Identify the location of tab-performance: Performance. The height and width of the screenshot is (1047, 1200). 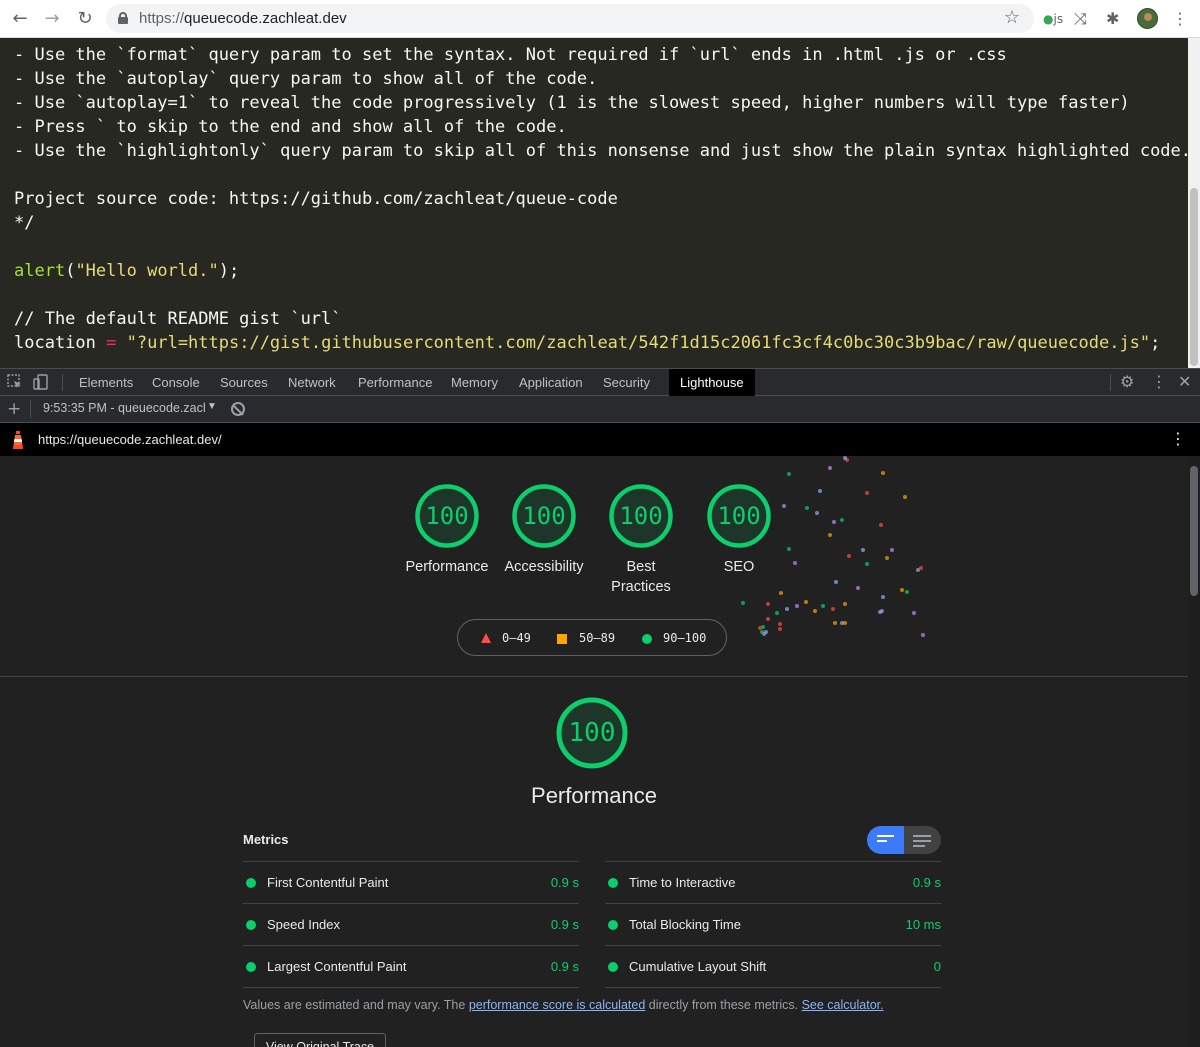
(395, 382).